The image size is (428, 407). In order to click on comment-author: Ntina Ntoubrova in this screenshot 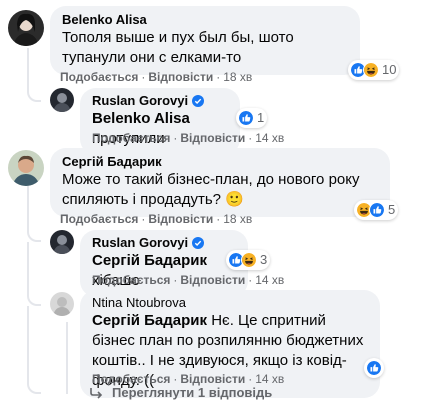, I will do `click(230, 303)`.